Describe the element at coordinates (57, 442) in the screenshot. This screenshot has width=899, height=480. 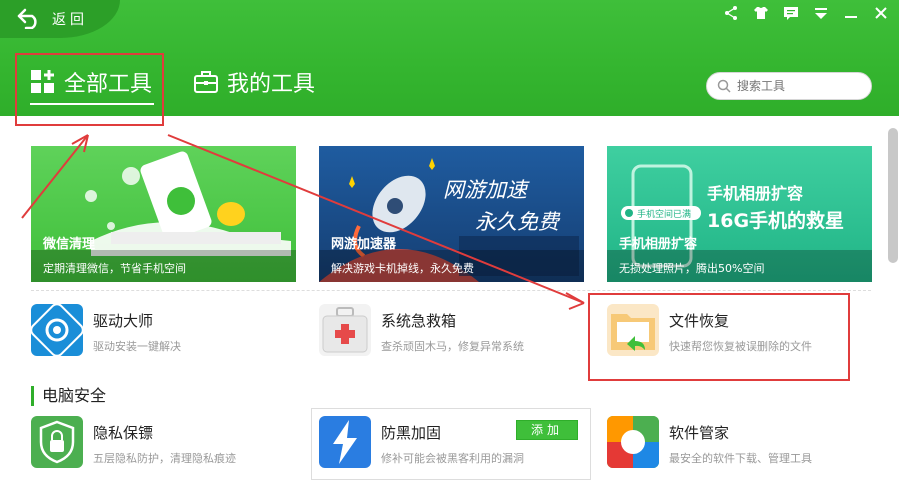
I see `shield-lock-icon` at that location.